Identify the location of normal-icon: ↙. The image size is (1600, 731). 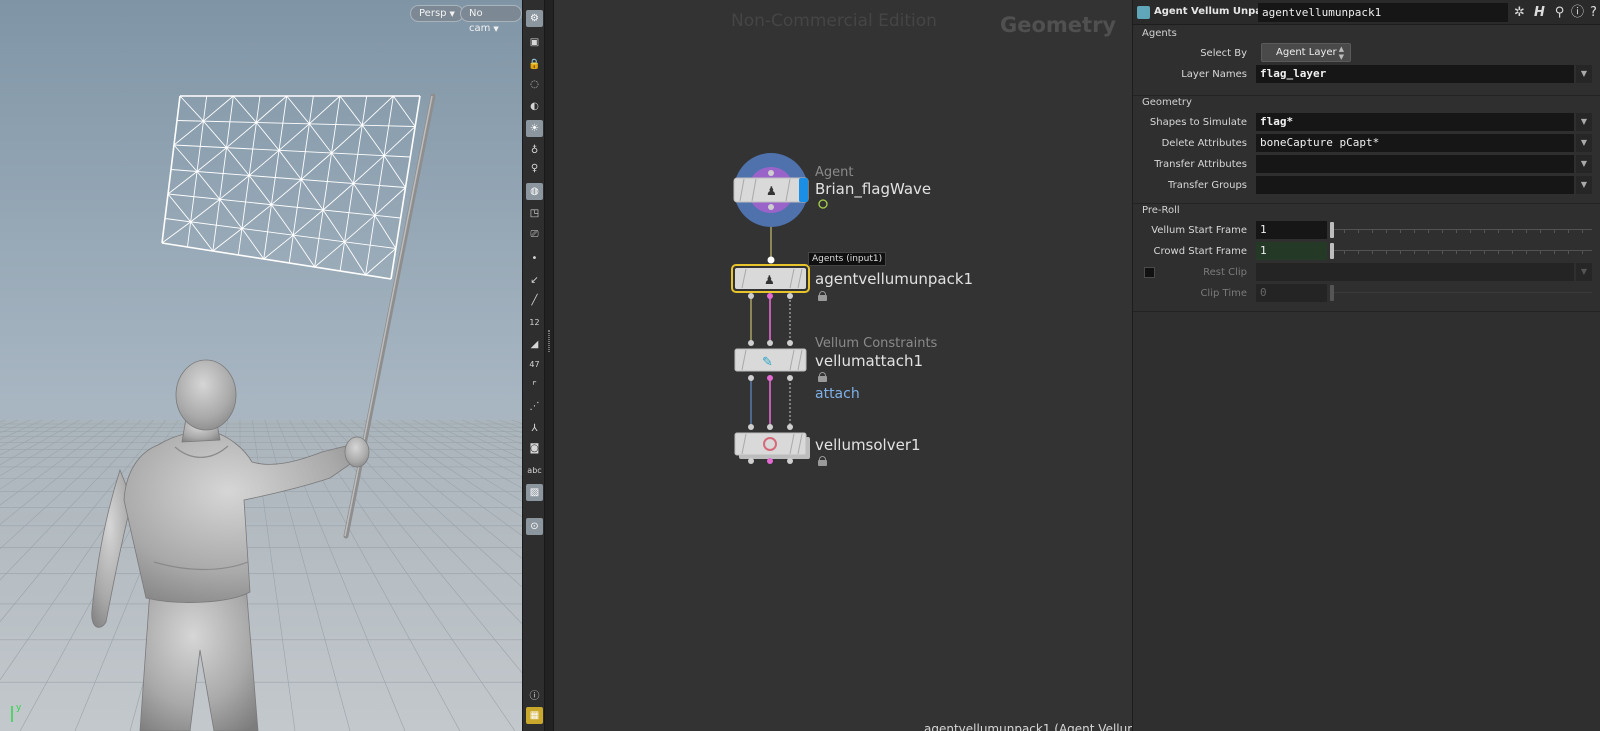
(534, 280).